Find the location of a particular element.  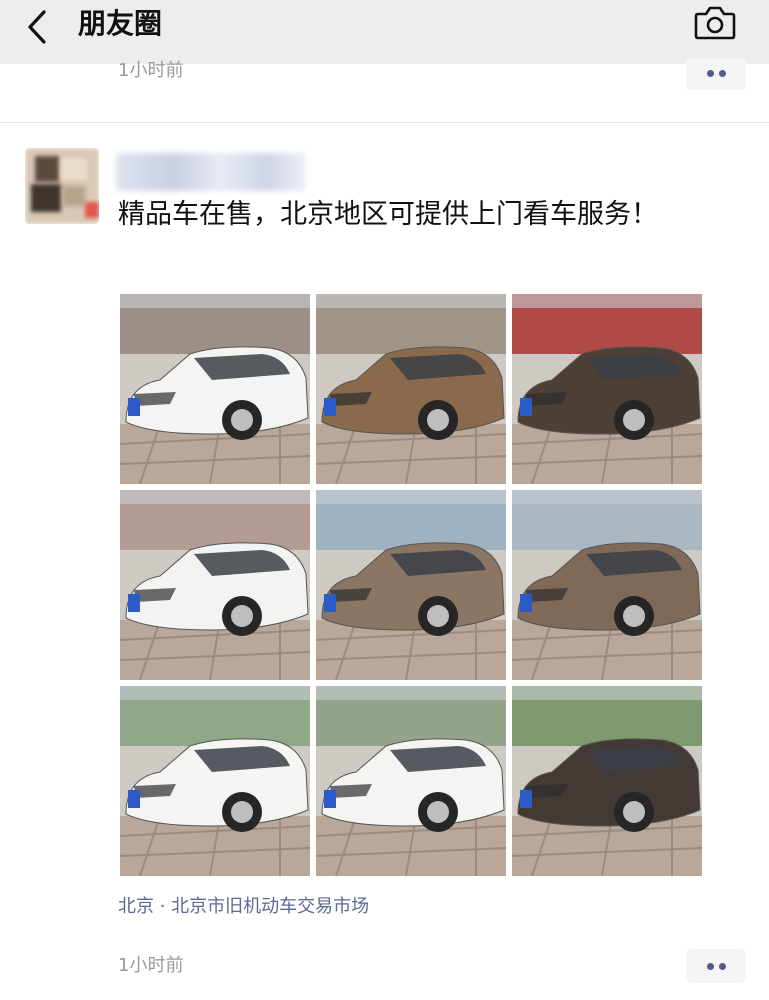

chevron-left-icon is located at coordinates (37, 27).